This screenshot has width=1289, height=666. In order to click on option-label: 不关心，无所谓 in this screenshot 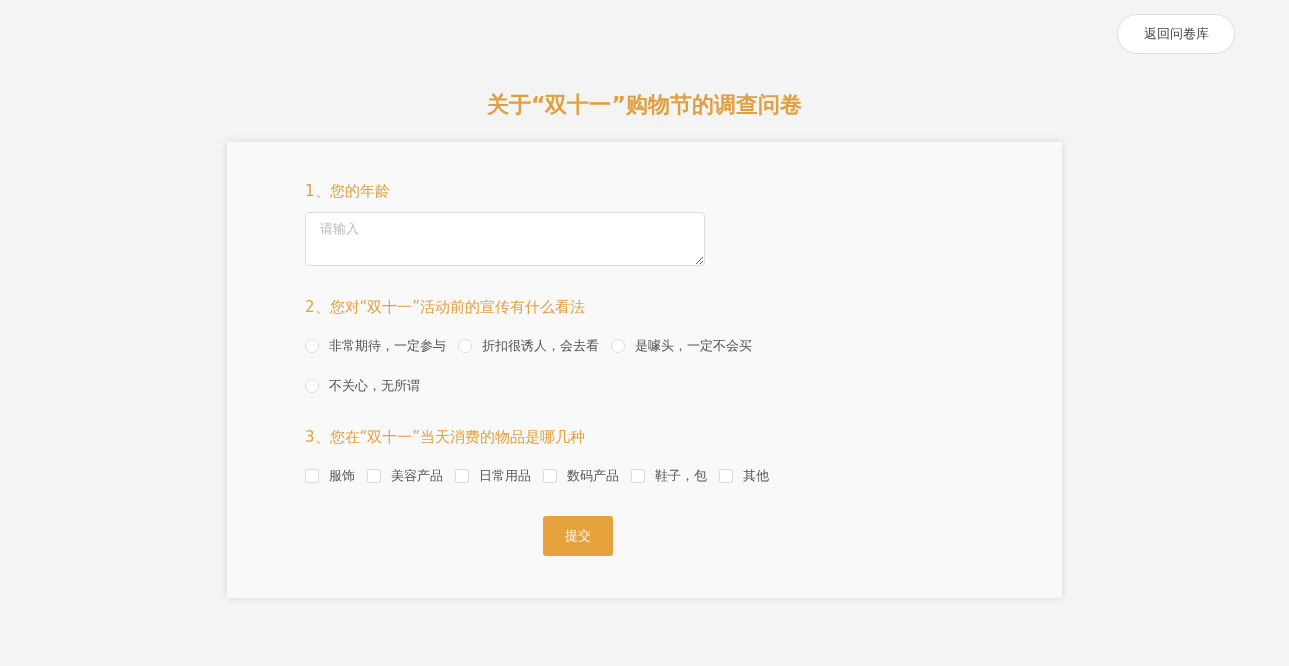, I will do `click(374, 386)`.